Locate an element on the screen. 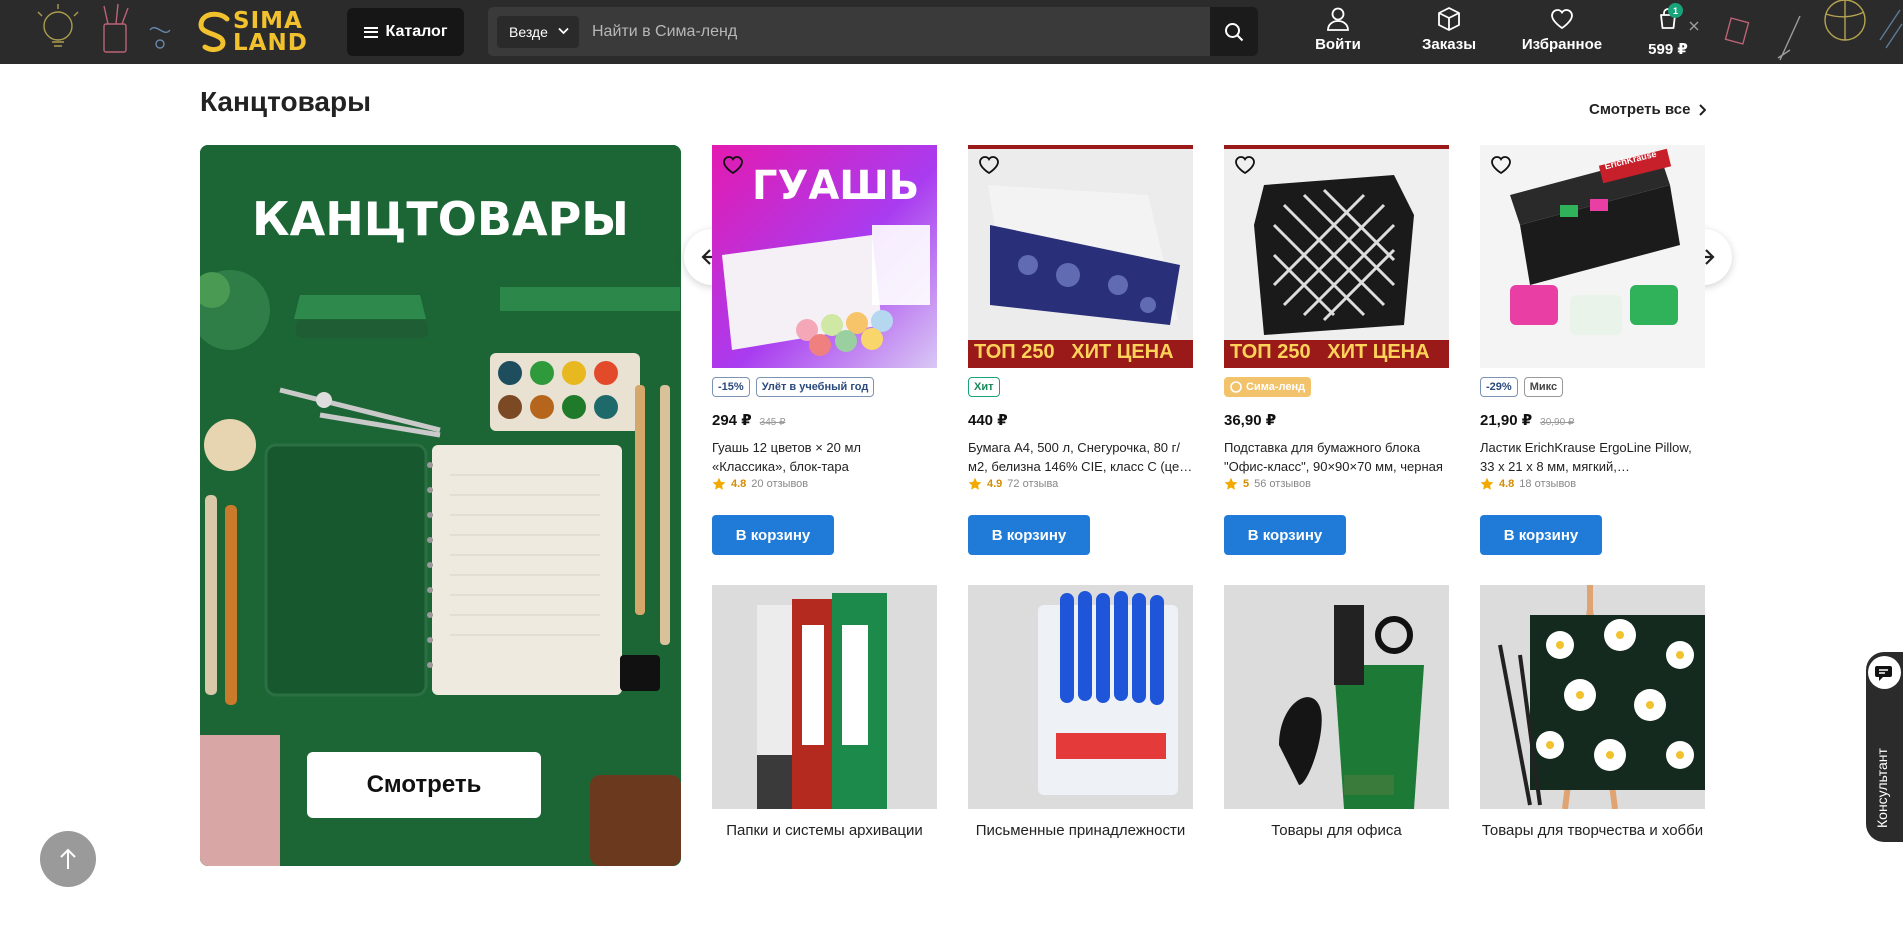  scroll-to-top-button is located at coordinates (68, 859).